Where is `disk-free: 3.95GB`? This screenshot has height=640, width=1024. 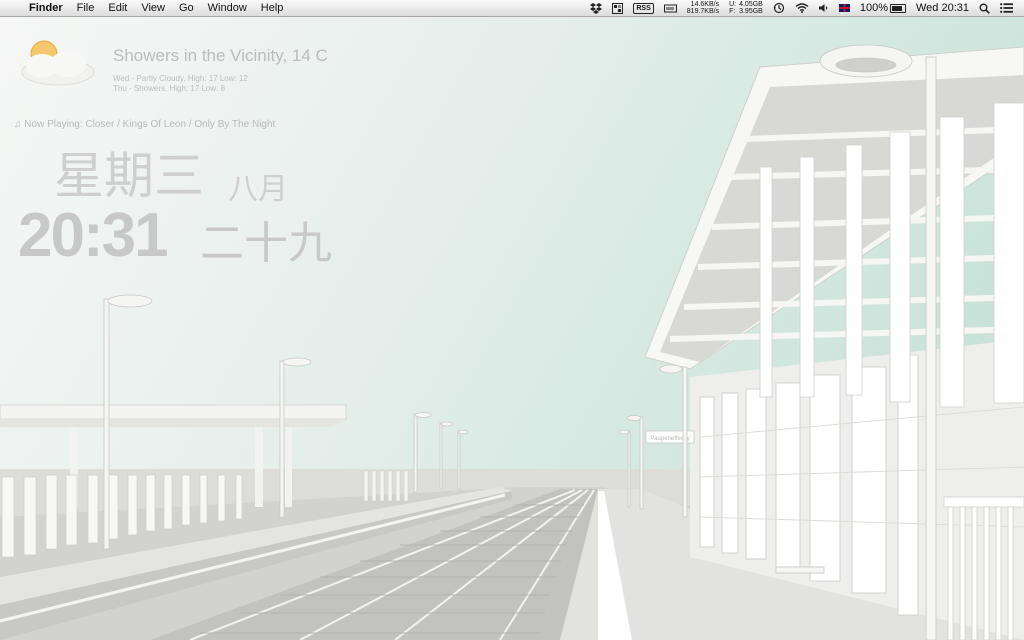
disk-free: 3.95GB is located at coordinates (751, 11).